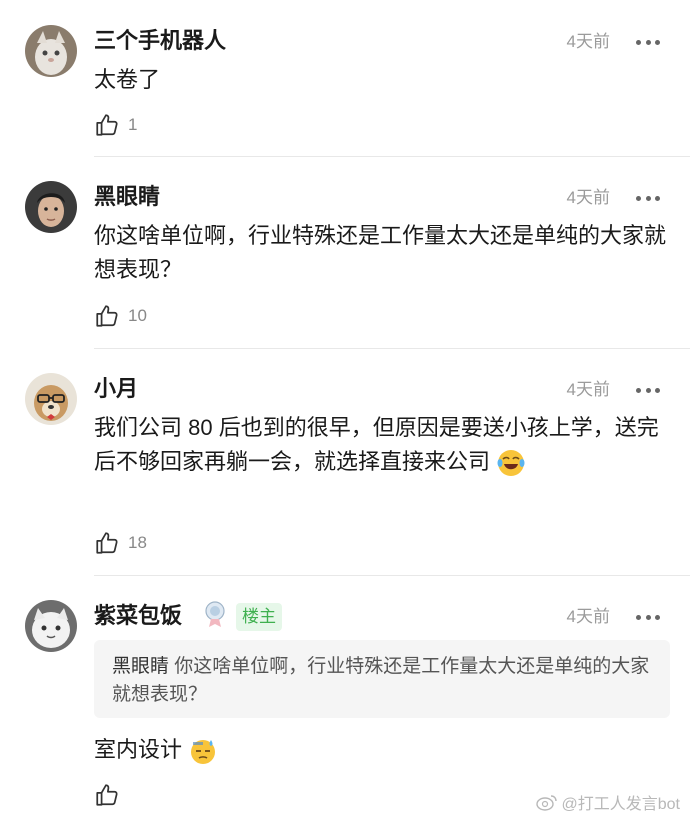 The image size is (690, 822). I want to click on op-badge: 楼主, so click(259, 617).